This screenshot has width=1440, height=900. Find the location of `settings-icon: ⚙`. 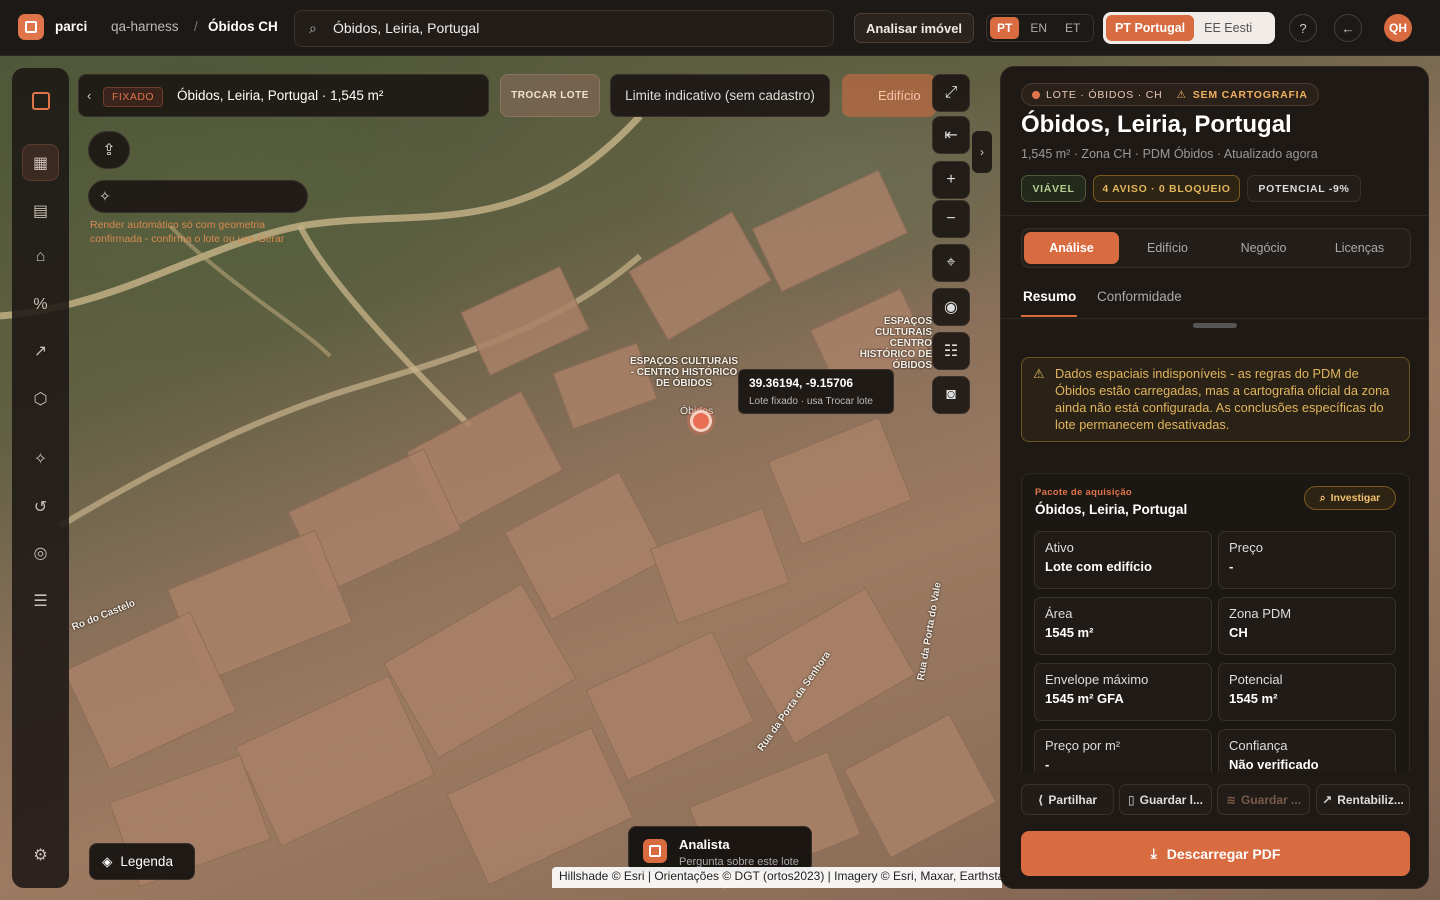

settings-icon: ⚙ is located at coordinates (40, 854).